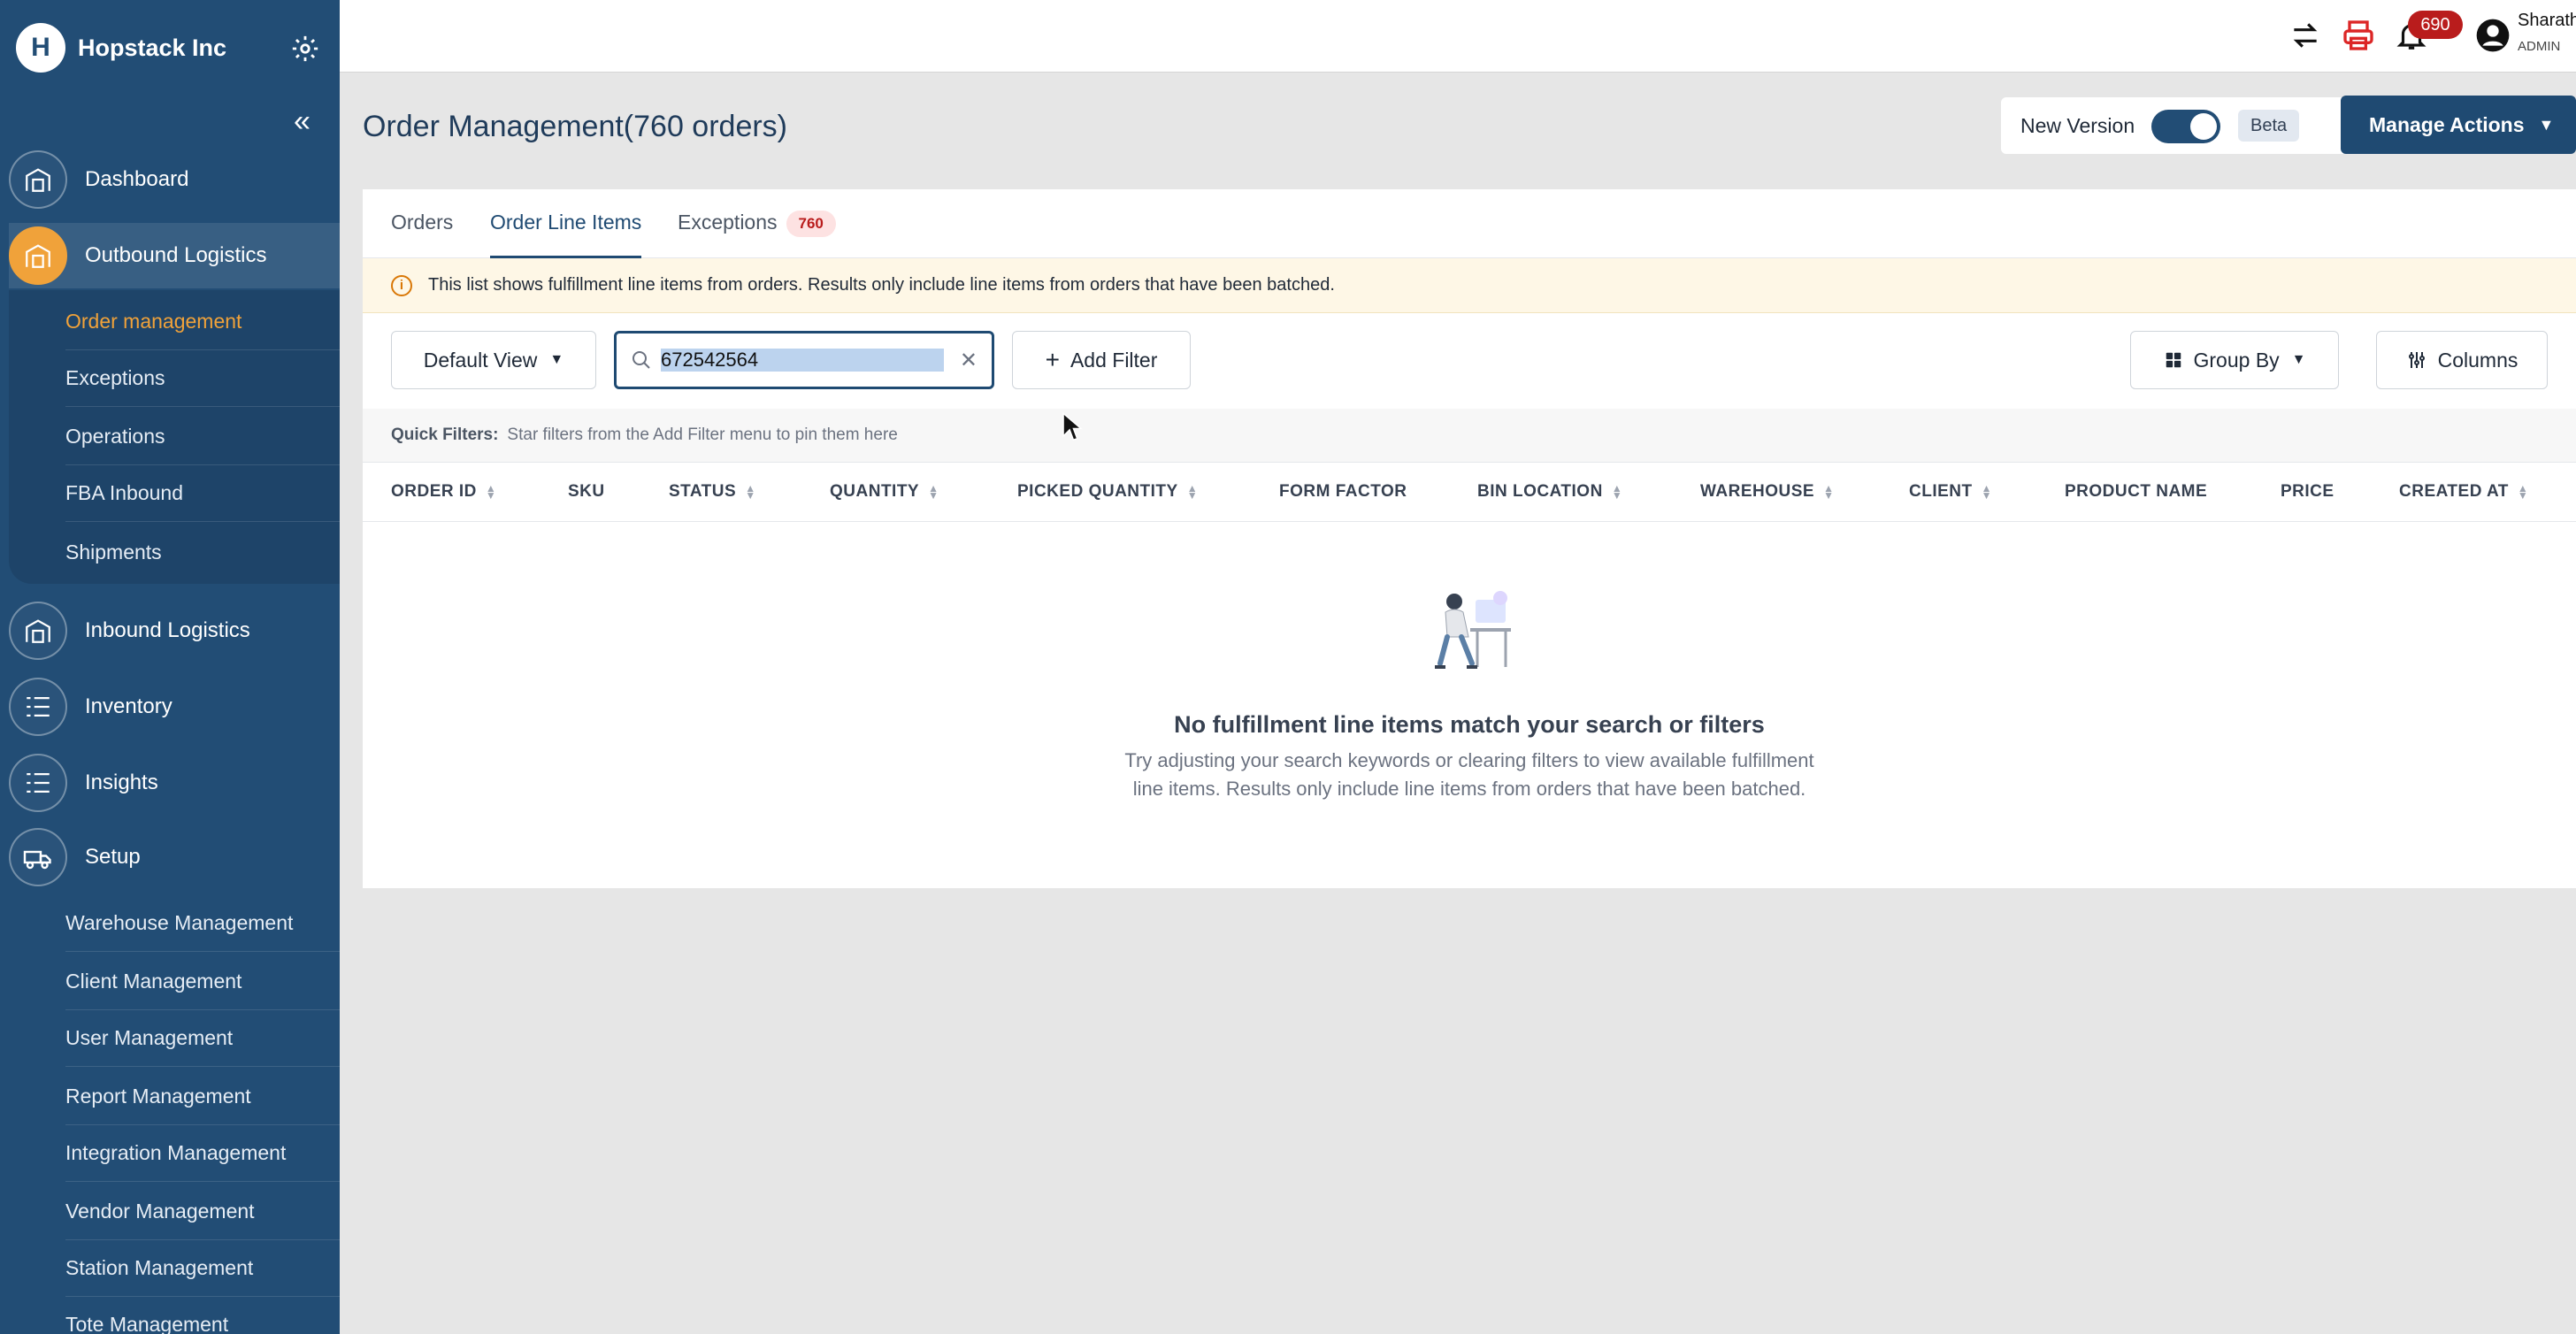 The height and width of the screenshot is (1334, 2576). What do you see at coordinates (703, 491) in the screenshot?
I see `column-label: STATUS` at bounding box center [703, 491].